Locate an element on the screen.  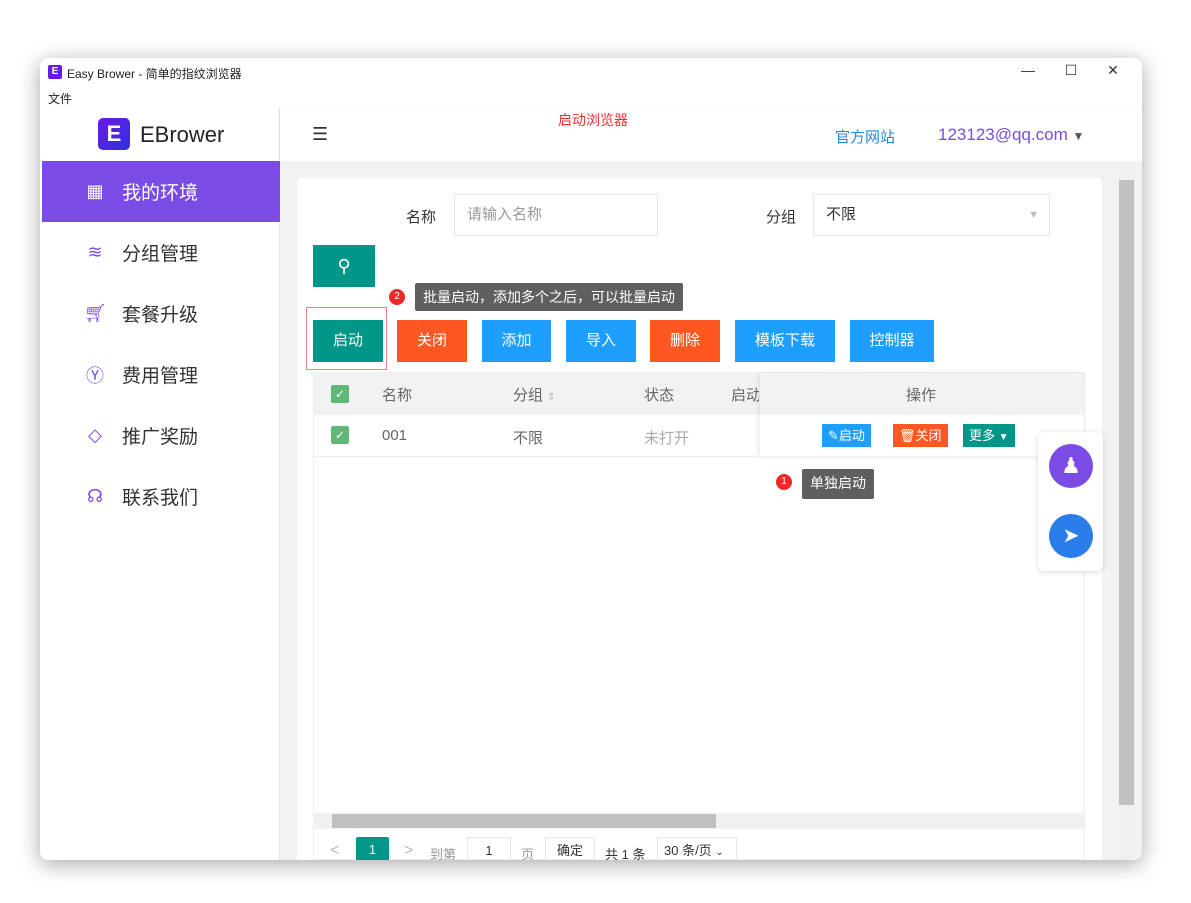
row-close-label: 关闭 is located at coordinates (928, 435).